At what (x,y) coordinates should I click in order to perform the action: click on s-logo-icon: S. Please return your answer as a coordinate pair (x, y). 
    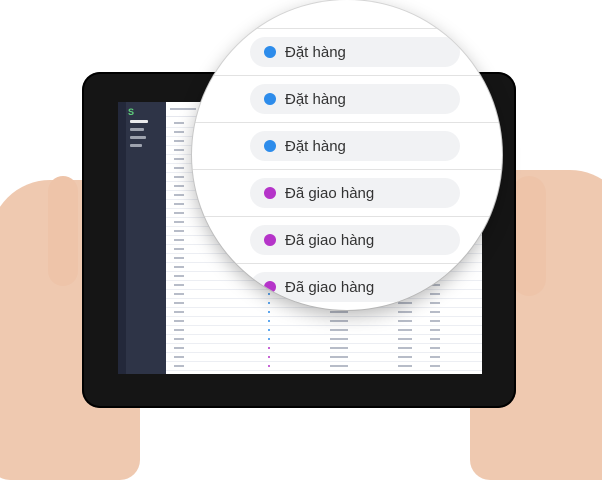
    Looking at the image, I should click on (131, 112).